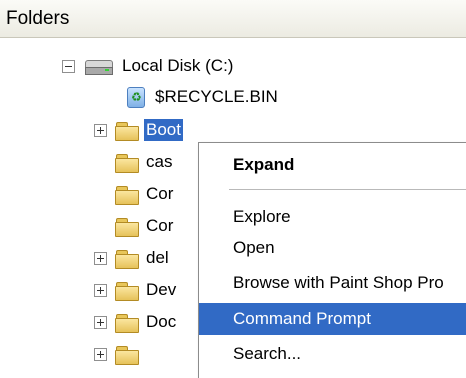 The width and height of the screenshot is (466, 378). Describe the element at coordinates (262, 216) in the screenshot. I see `menu-item-label: Explore` at that location.